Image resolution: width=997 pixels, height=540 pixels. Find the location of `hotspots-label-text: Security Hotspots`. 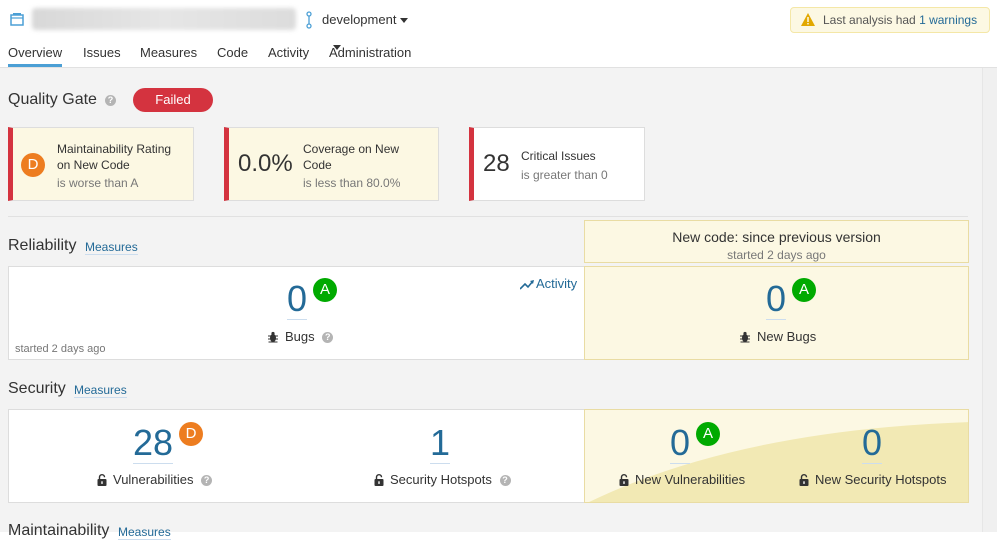

hotspots-label-text: Security Hotspots is located at coordinates (441, 479).